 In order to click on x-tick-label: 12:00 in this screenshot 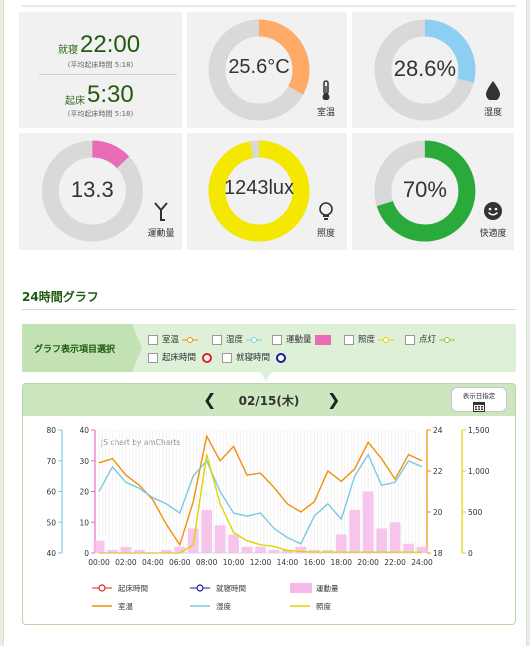, I will do `click(261, 562)`.